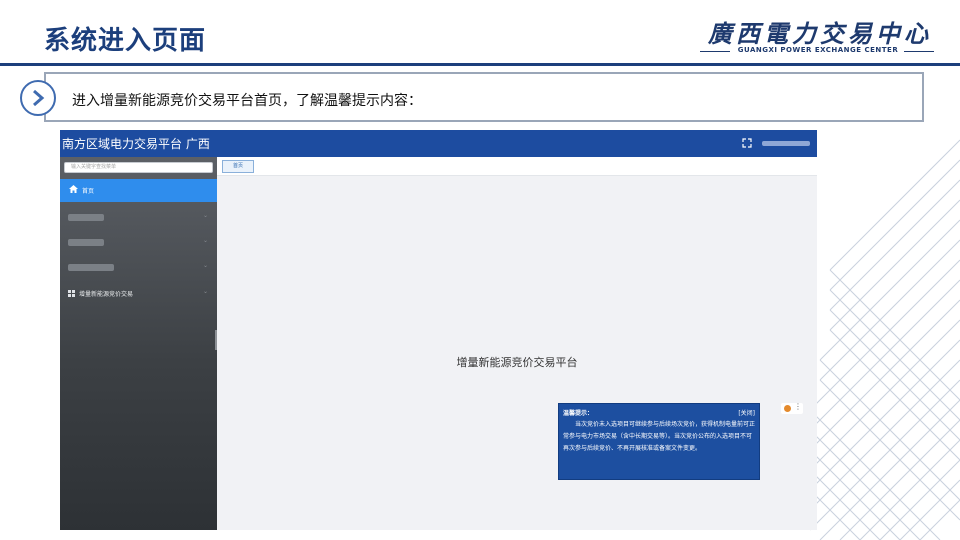  What do you see at coordinates (480, 64) in the screenshot?
I see `header-divider` at bounding box center [480, 64].